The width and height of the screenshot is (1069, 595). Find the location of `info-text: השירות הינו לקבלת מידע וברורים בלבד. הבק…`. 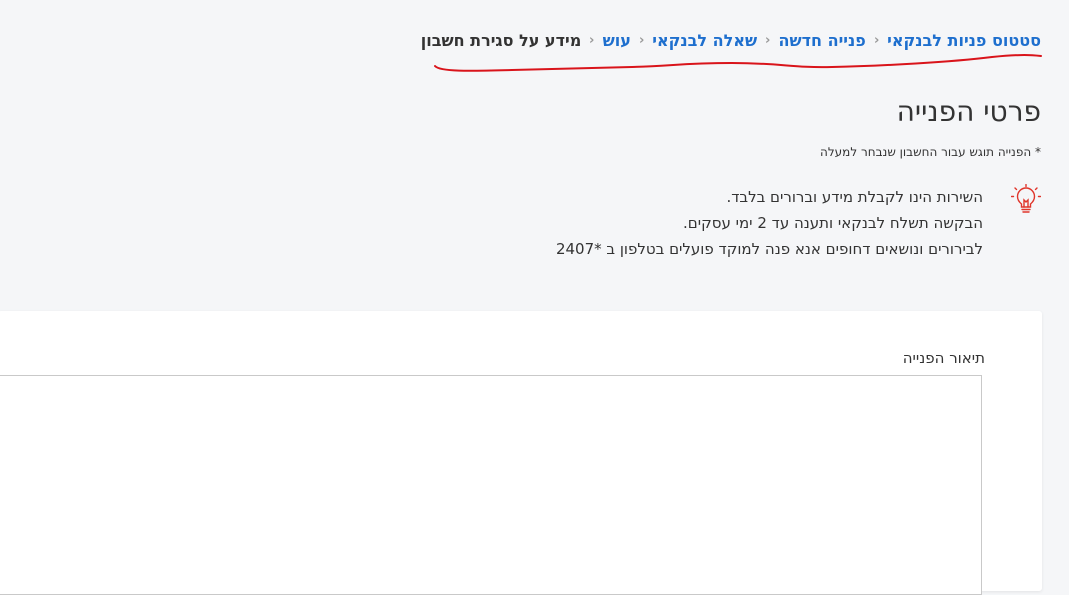

info-text: השירות הינו לקבלת מידע וברורים בלבד. הבק… is located at coordinates (769, 223).